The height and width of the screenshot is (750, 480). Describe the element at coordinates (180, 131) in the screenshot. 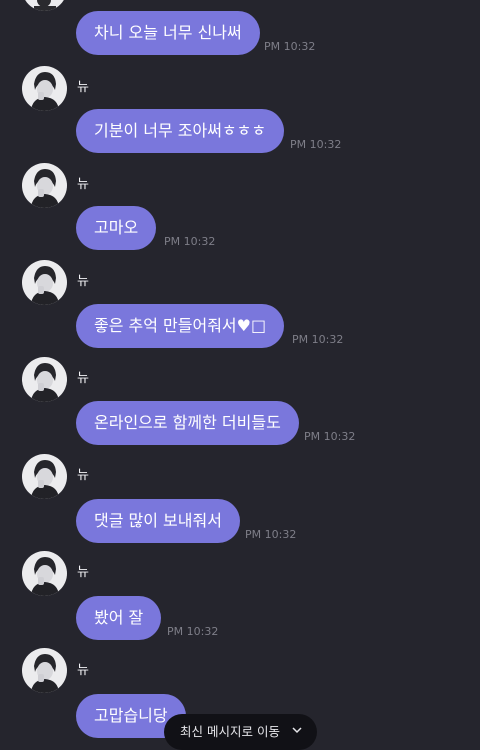

I see `message-bubble: 기분이 너무 조아써ㅎㅎㅎ` at that location.